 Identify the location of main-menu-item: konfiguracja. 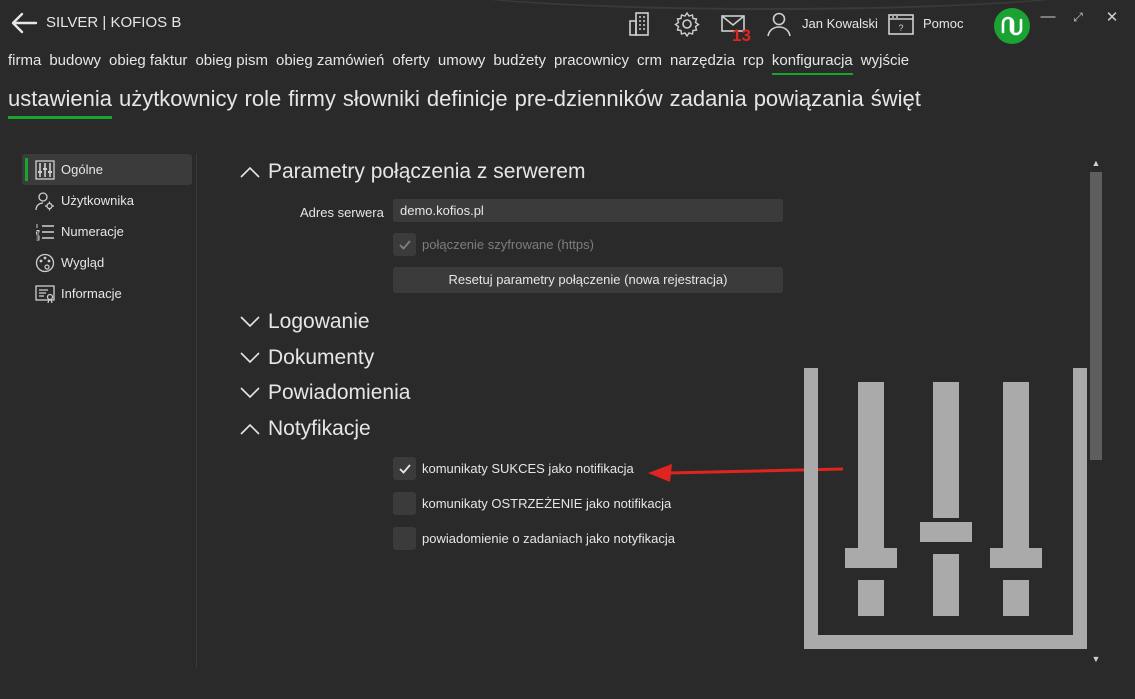
(812, 63).